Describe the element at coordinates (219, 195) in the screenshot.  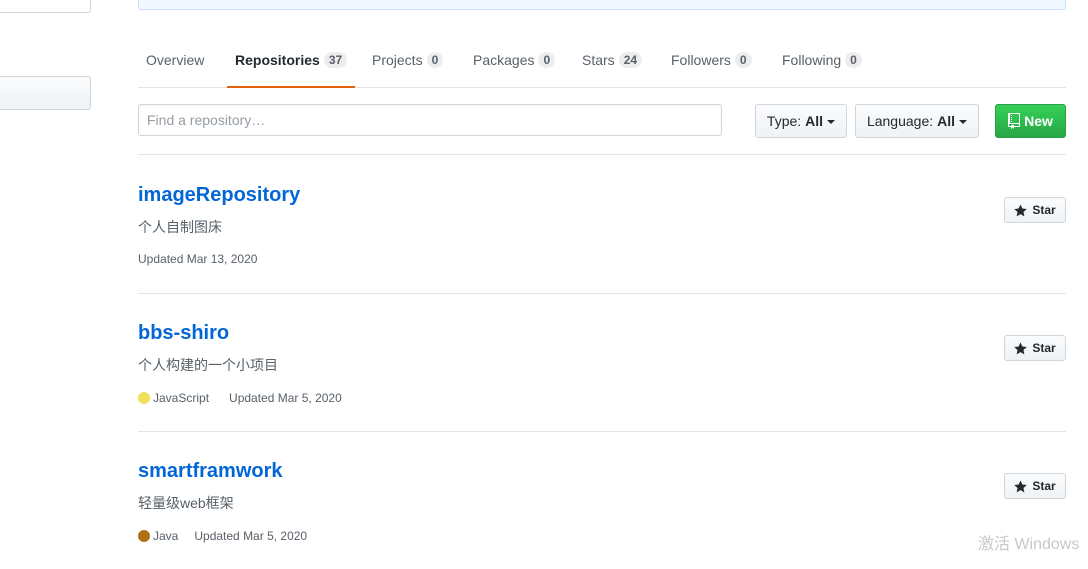
I see `repo-name-link: imageRepository` at that location.